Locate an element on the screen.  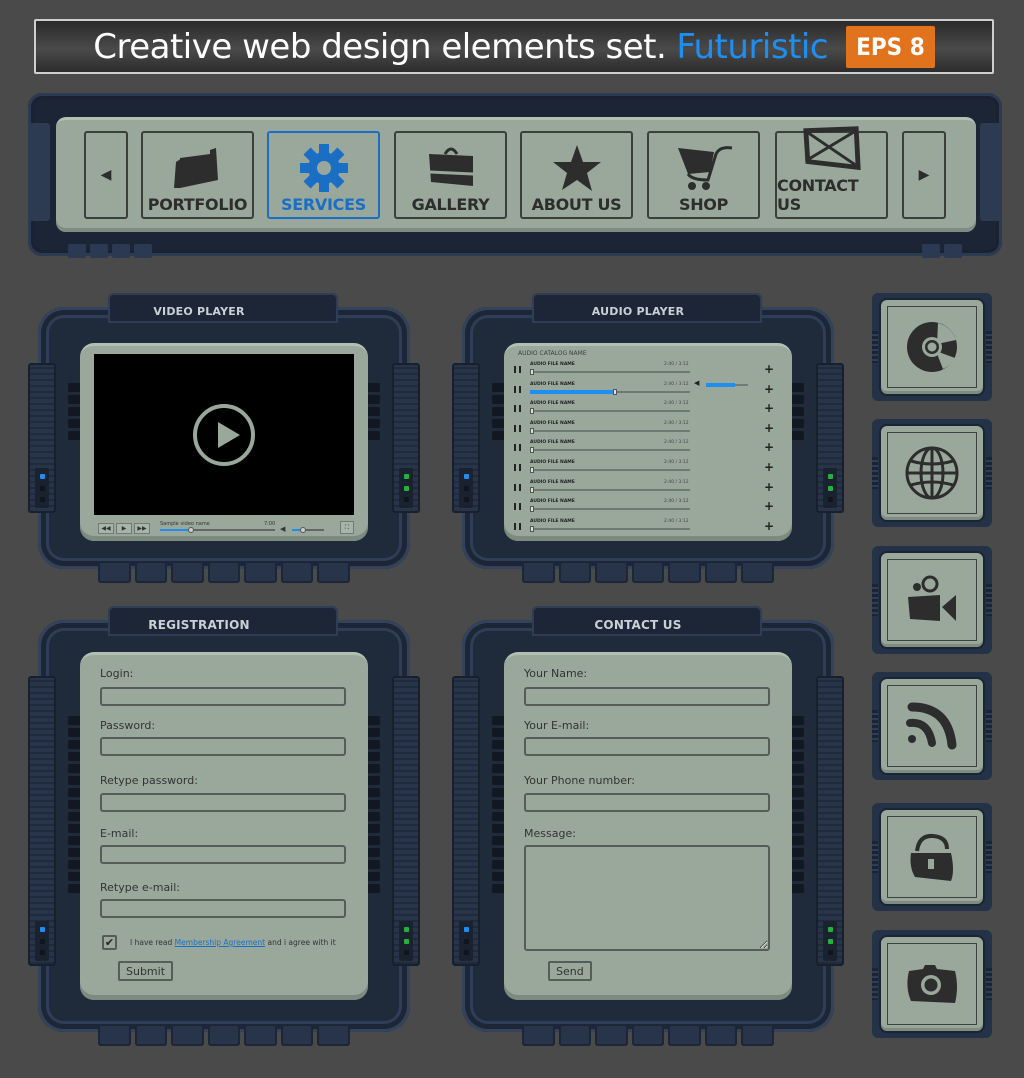
speaker-icon: ◀ is located at coordinates (282, 529).